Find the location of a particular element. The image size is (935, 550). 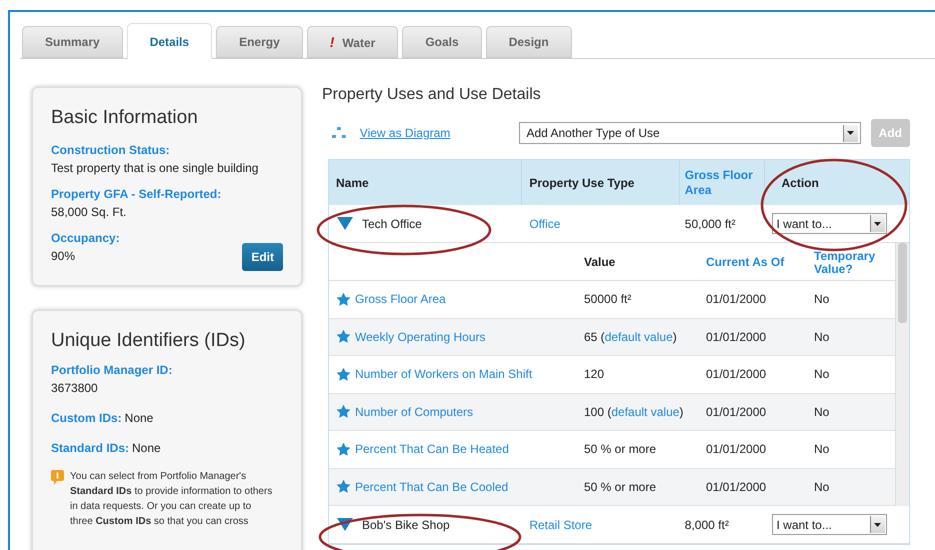

use-name: Bob's Bike Shop is located at coordinates (406, 525).